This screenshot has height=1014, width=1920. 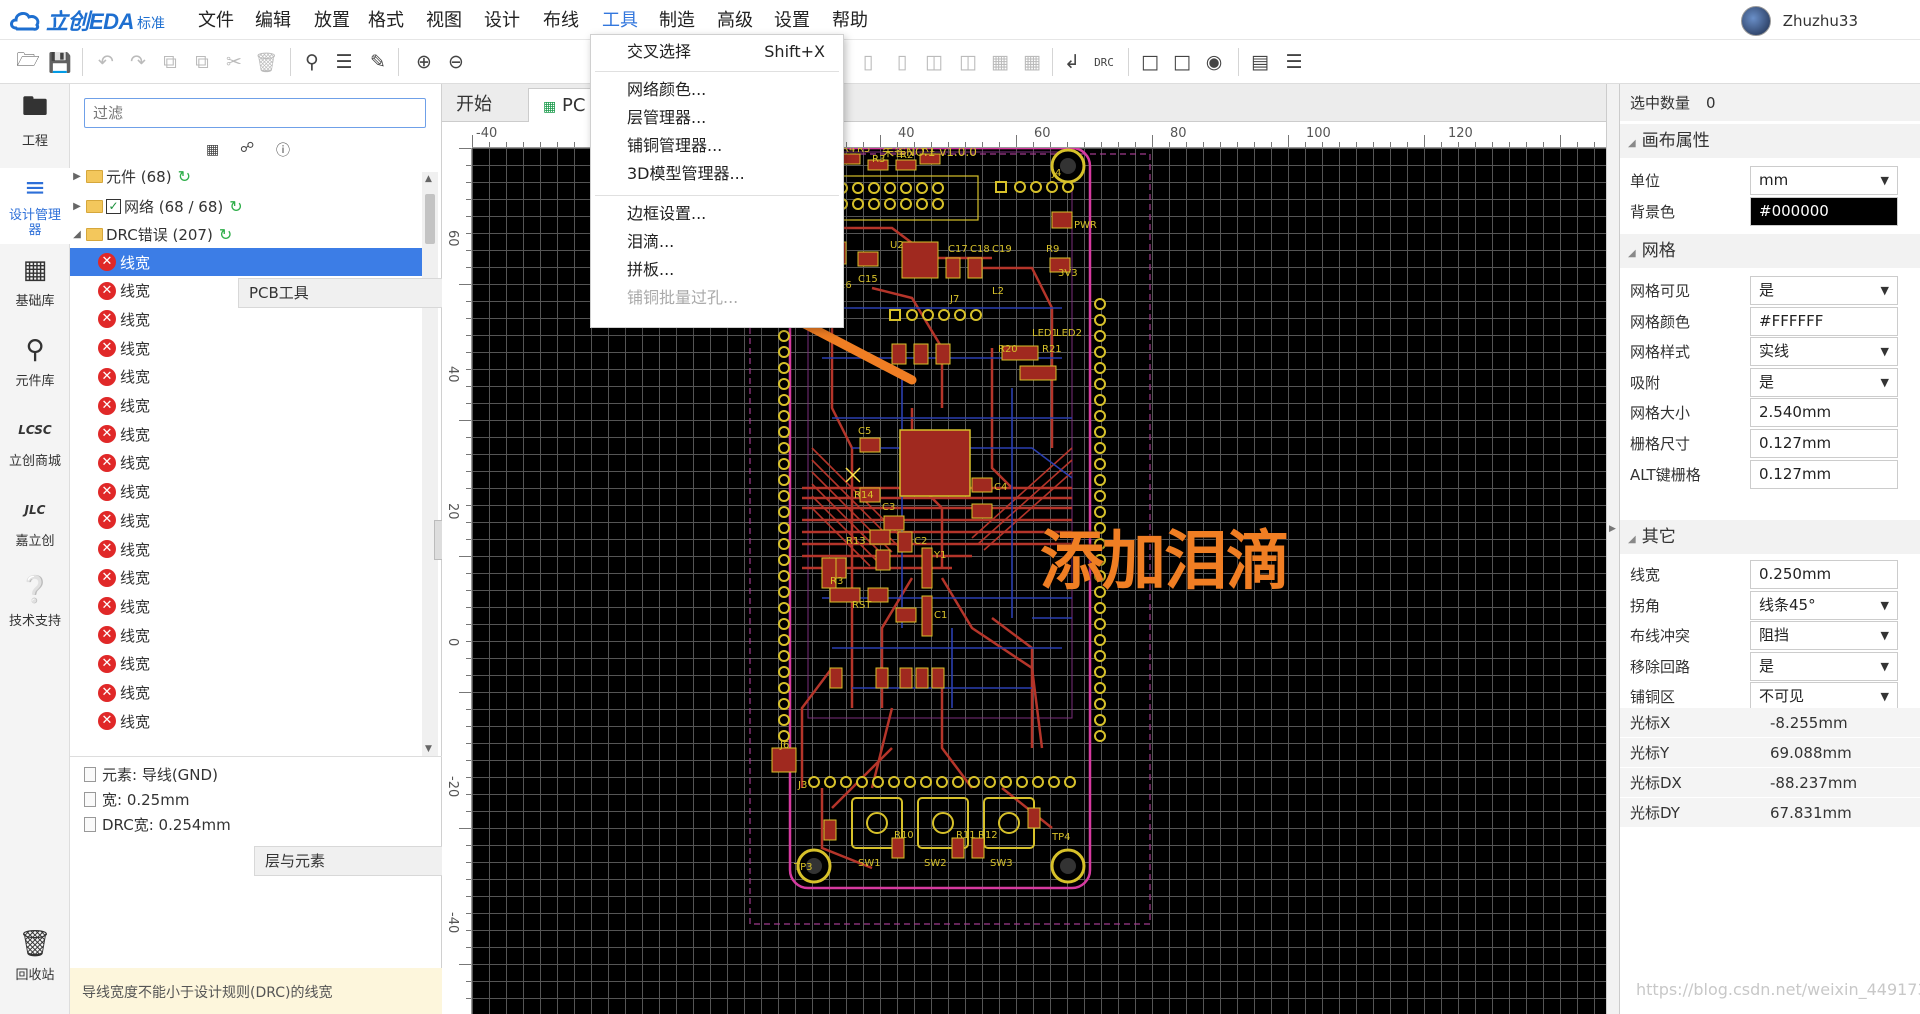 What do you see at coordinates (1770, 141) in the screenshot?
I see `section-canvas-props: ◢ 画布属性` at bounding box center [1770, 141].